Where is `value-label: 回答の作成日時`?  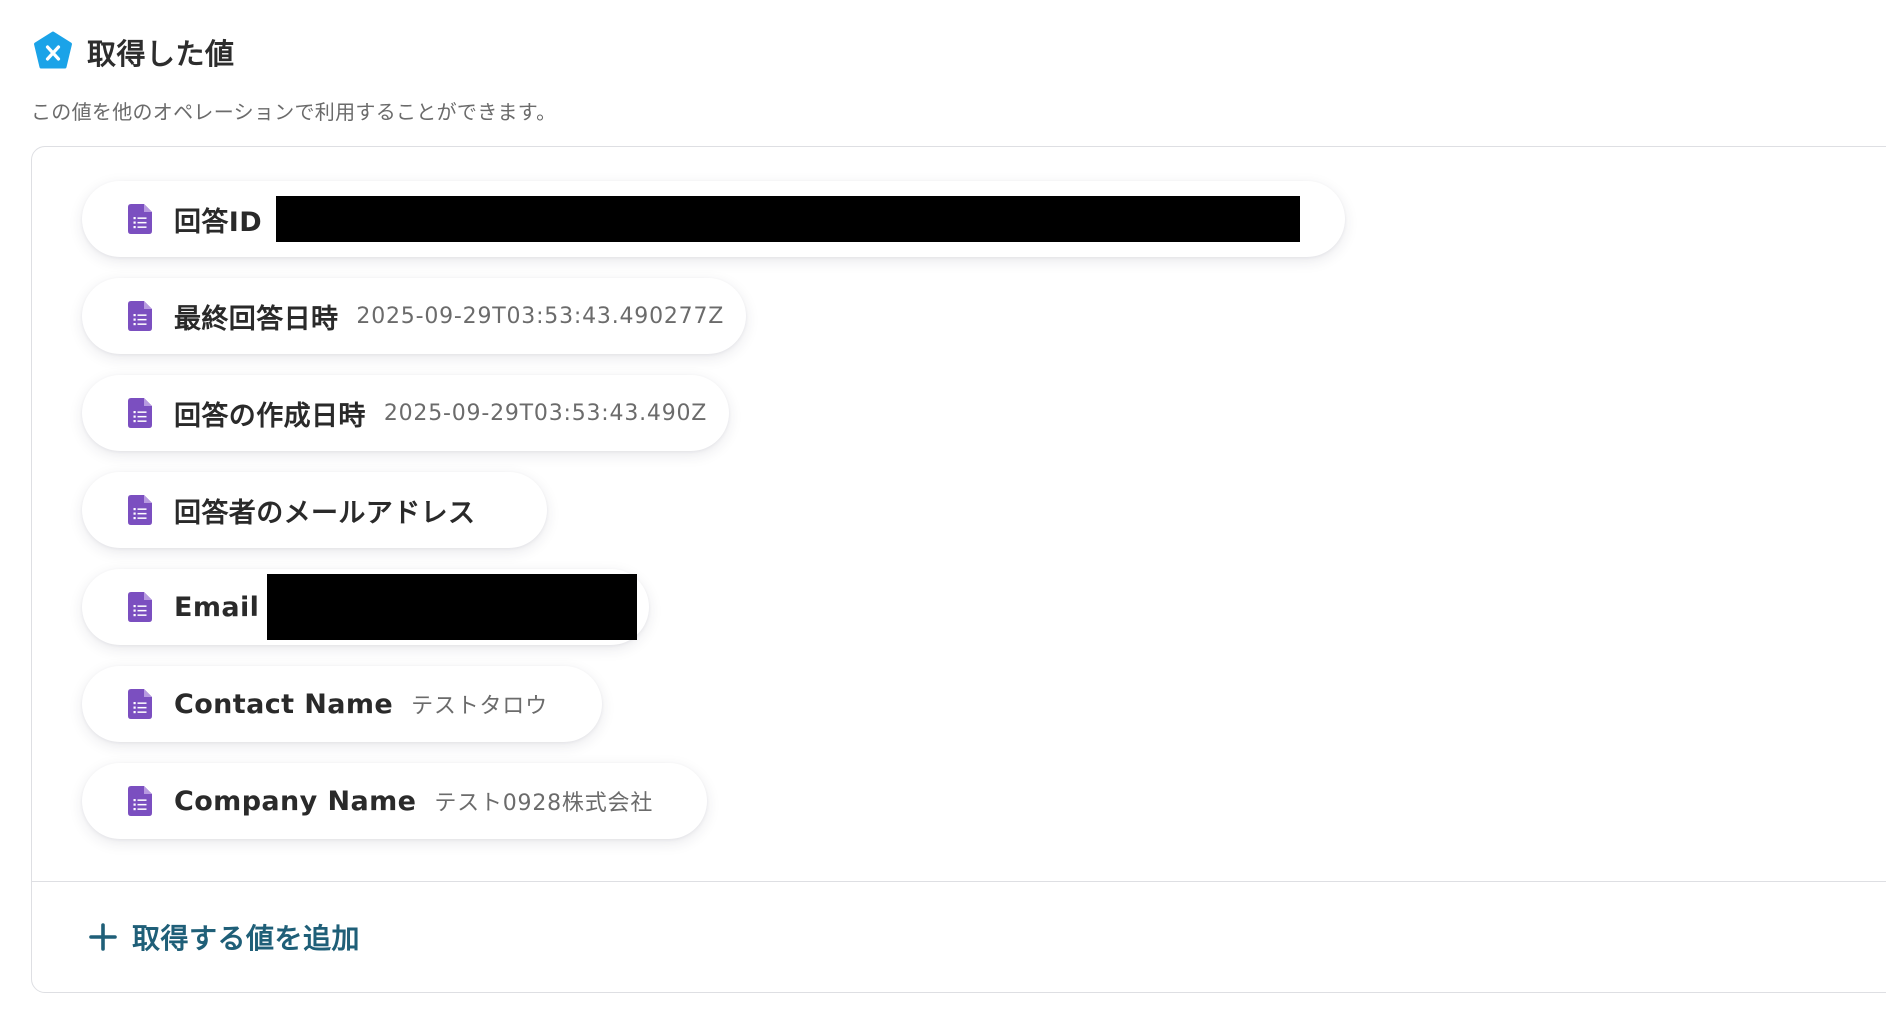
value-label: 回答の作成日時 is located at coordinates (270, 416).